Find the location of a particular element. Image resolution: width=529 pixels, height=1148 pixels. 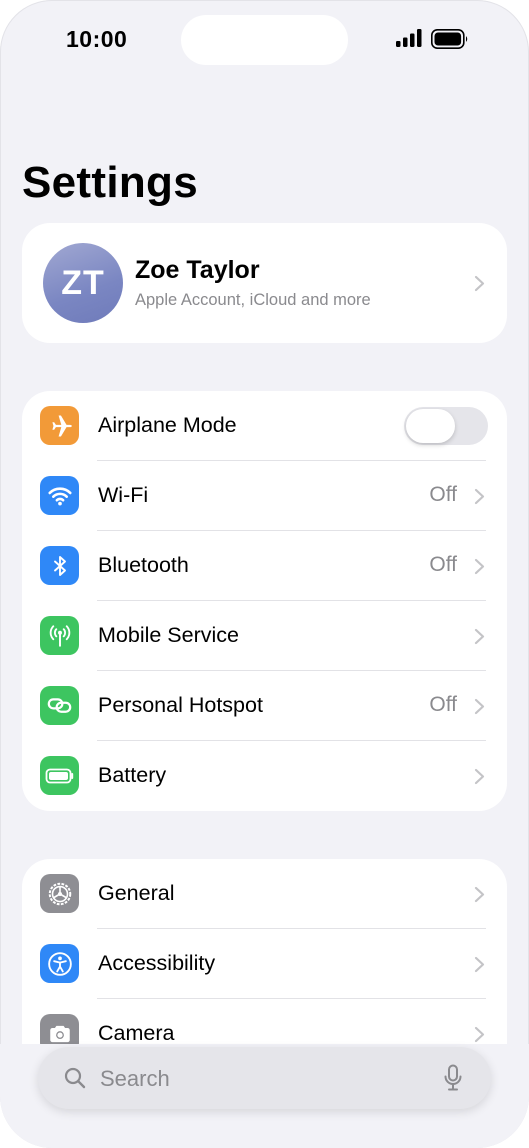

camera-label: Camera is located at coordinates (136, 1033).